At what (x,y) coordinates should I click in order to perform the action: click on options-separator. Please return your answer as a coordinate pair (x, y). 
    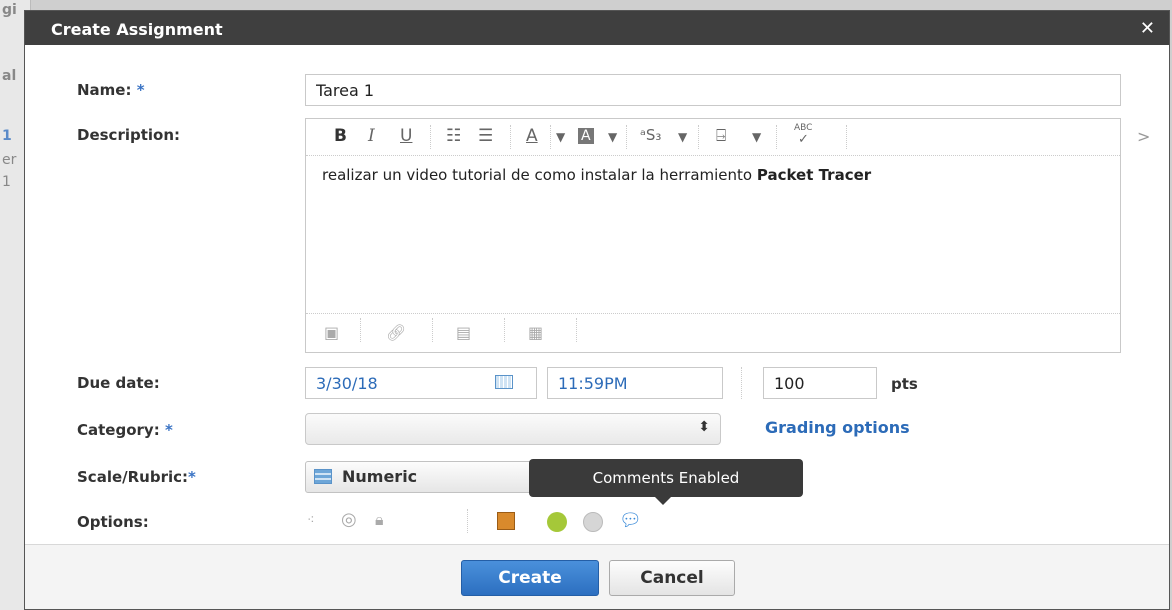
    Looking at the image, I should click on (467, 521).